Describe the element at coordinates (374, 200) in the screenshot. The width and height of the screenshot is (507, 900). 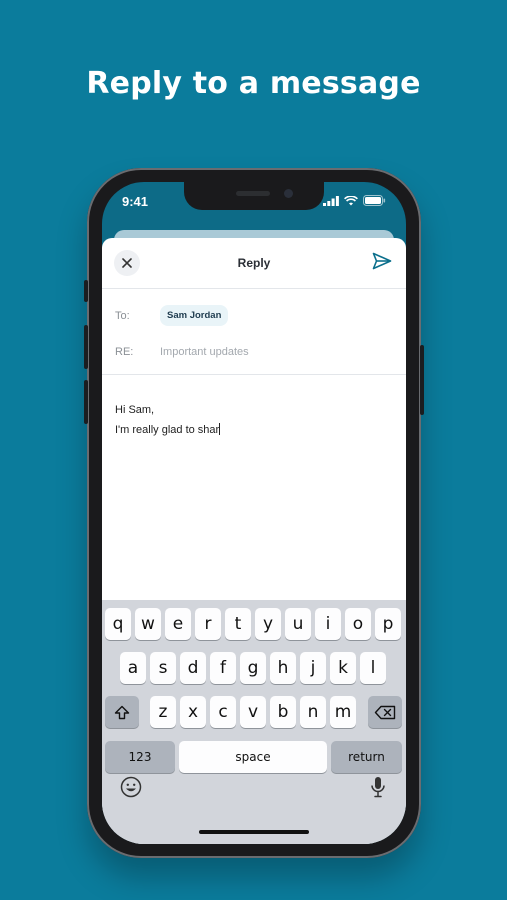
I see `battery-icon` at that location.